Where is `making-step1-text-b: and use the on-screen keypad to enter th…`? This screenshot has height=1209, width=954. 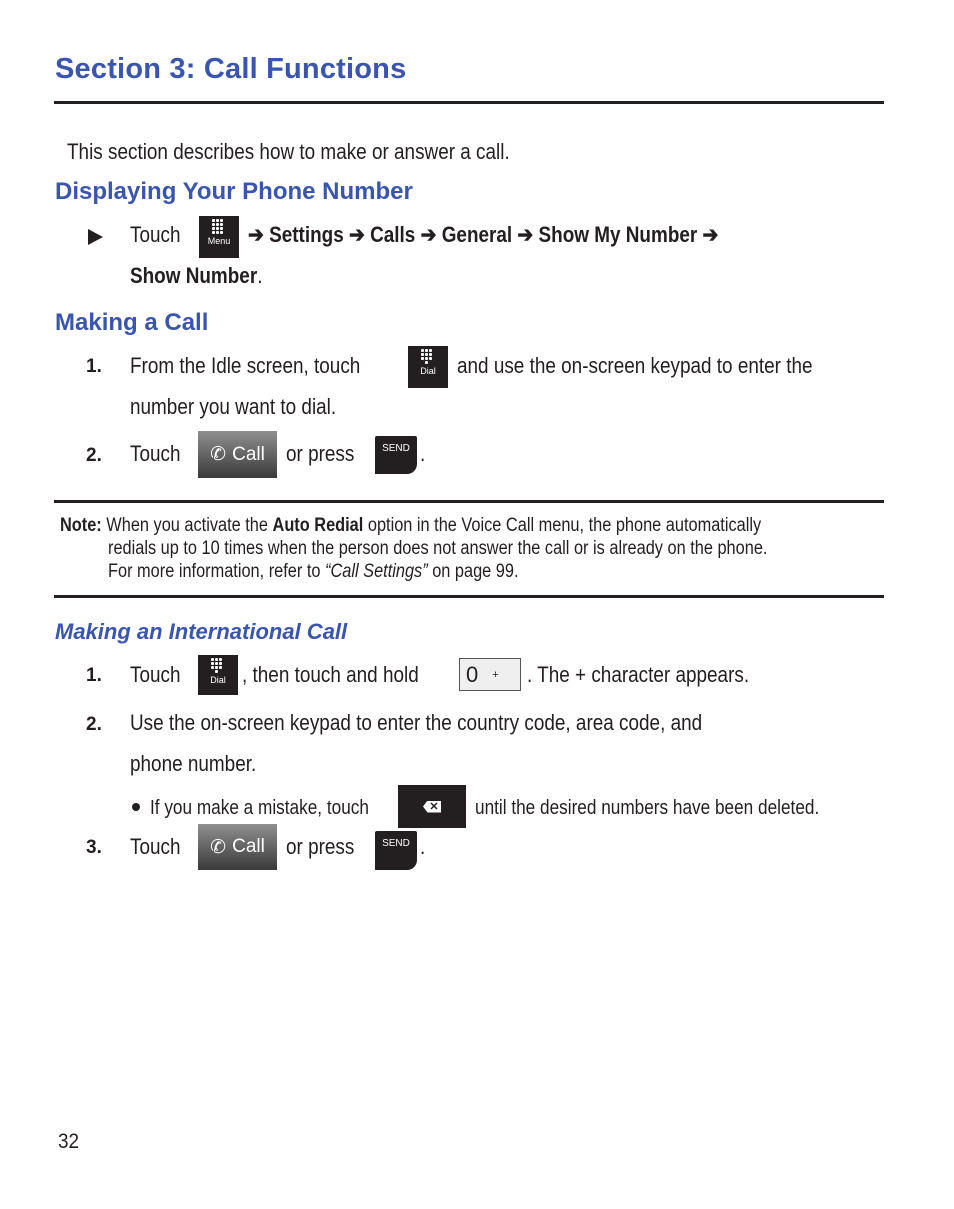 making-step1-text-b: and use the on-screen keypad to enter th… is located at coordinates (635, 365).